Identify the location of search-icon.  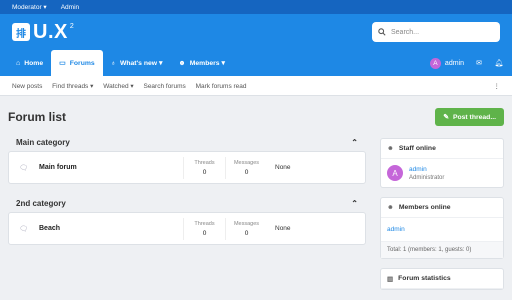
(382, 32).